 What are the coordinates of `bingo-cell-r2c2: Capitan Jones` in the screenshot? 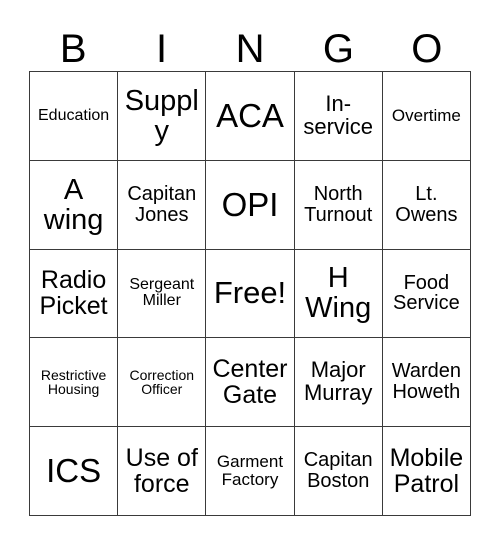 It's located at (162, 205).